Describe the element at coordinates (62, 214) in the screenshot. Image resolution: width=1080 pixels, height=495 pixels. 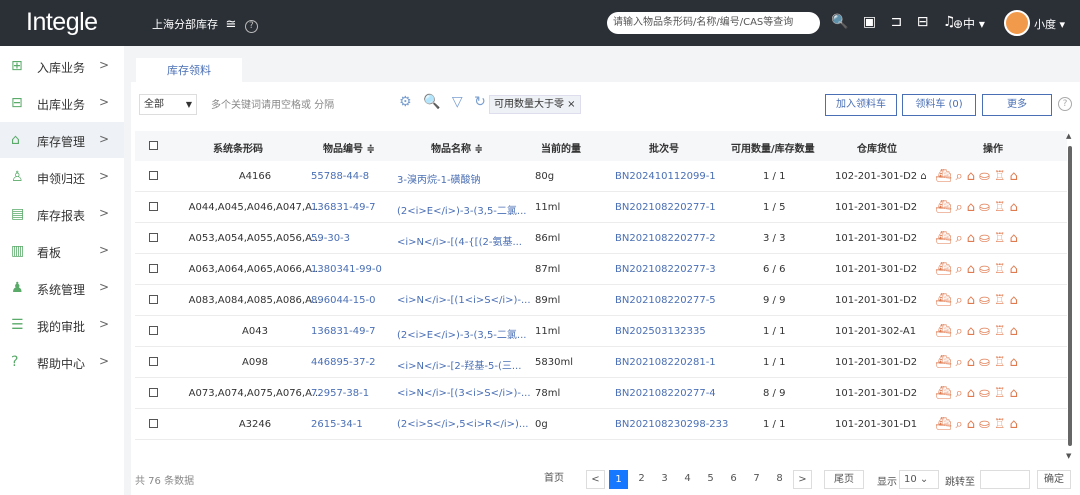
I see `sidebar-item-report: ▤ 库存报表 >` at that location.